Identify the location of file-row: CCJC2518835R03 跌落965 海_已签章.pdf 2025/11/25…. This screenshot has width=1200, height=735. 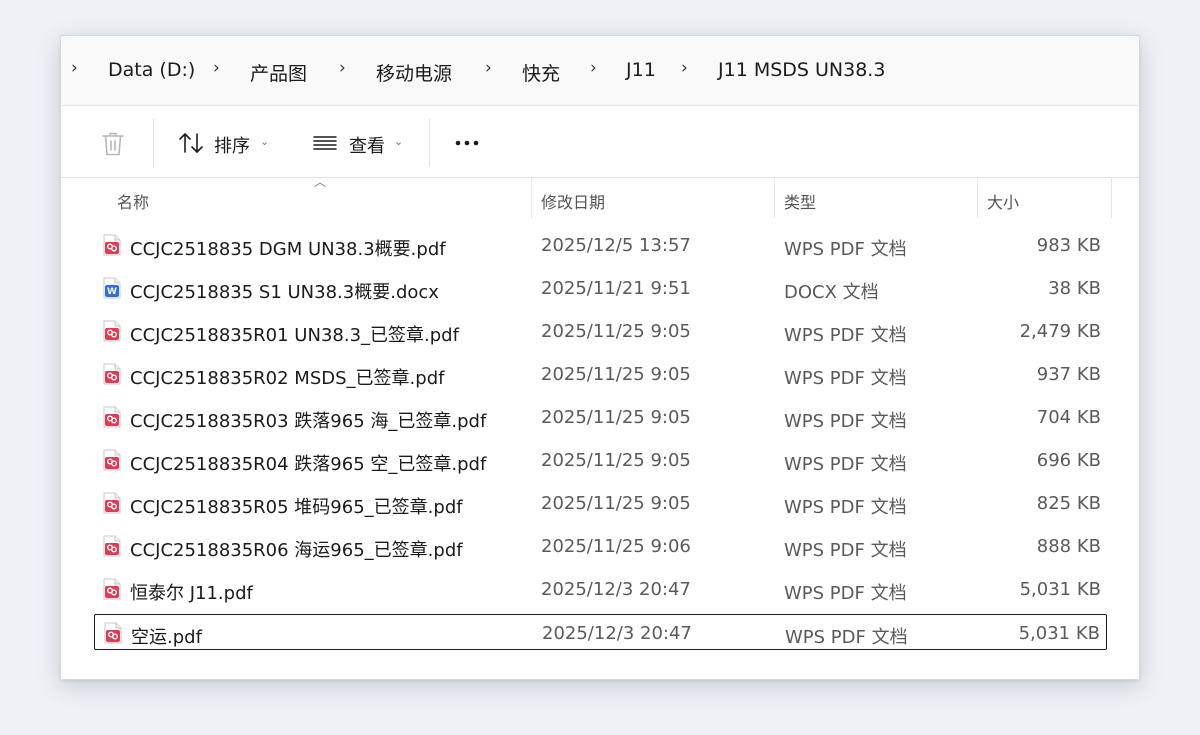
(600, 417).